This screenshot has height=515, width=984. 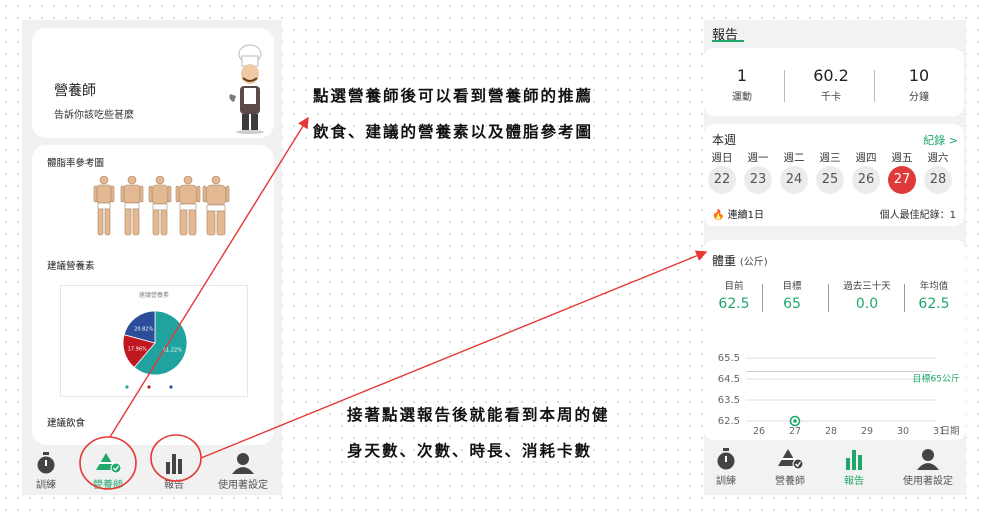 What do you see at coordinates (734, 304) in the screenshot?
I see `weight-current-value: 62.5` at bounding box center [734, 304].